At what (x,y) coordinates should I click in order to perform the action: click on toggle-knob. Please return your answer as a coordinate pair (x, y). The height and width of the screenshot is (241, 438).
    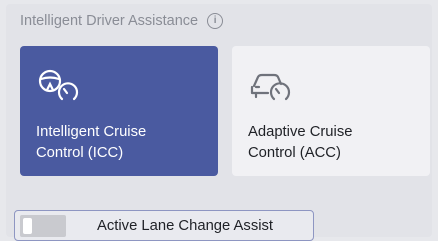
    Looking at the image, I should click on (27, 226).